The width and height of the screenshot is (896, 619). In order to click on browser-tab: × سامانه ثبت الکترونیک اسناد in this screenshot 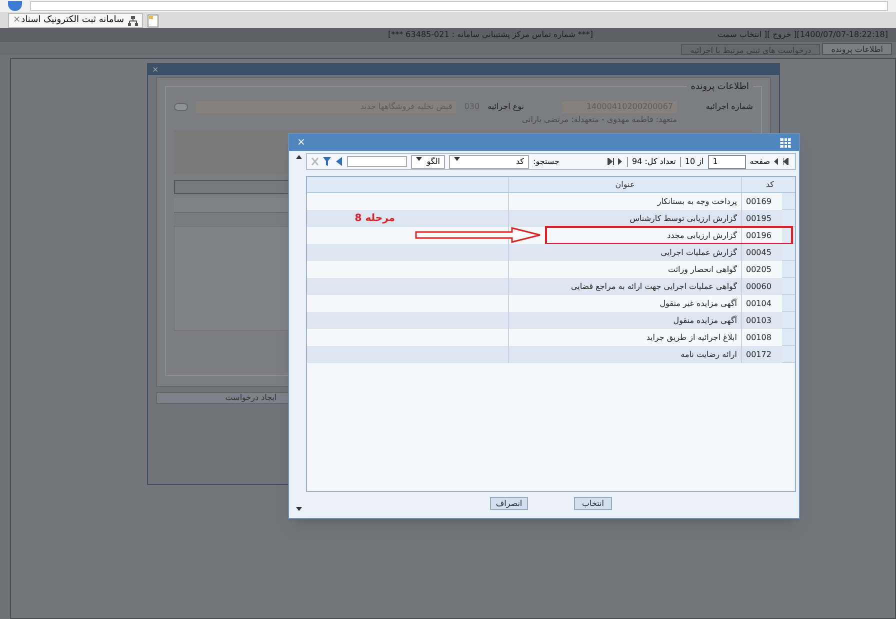, I will do `click(75, 20)`.